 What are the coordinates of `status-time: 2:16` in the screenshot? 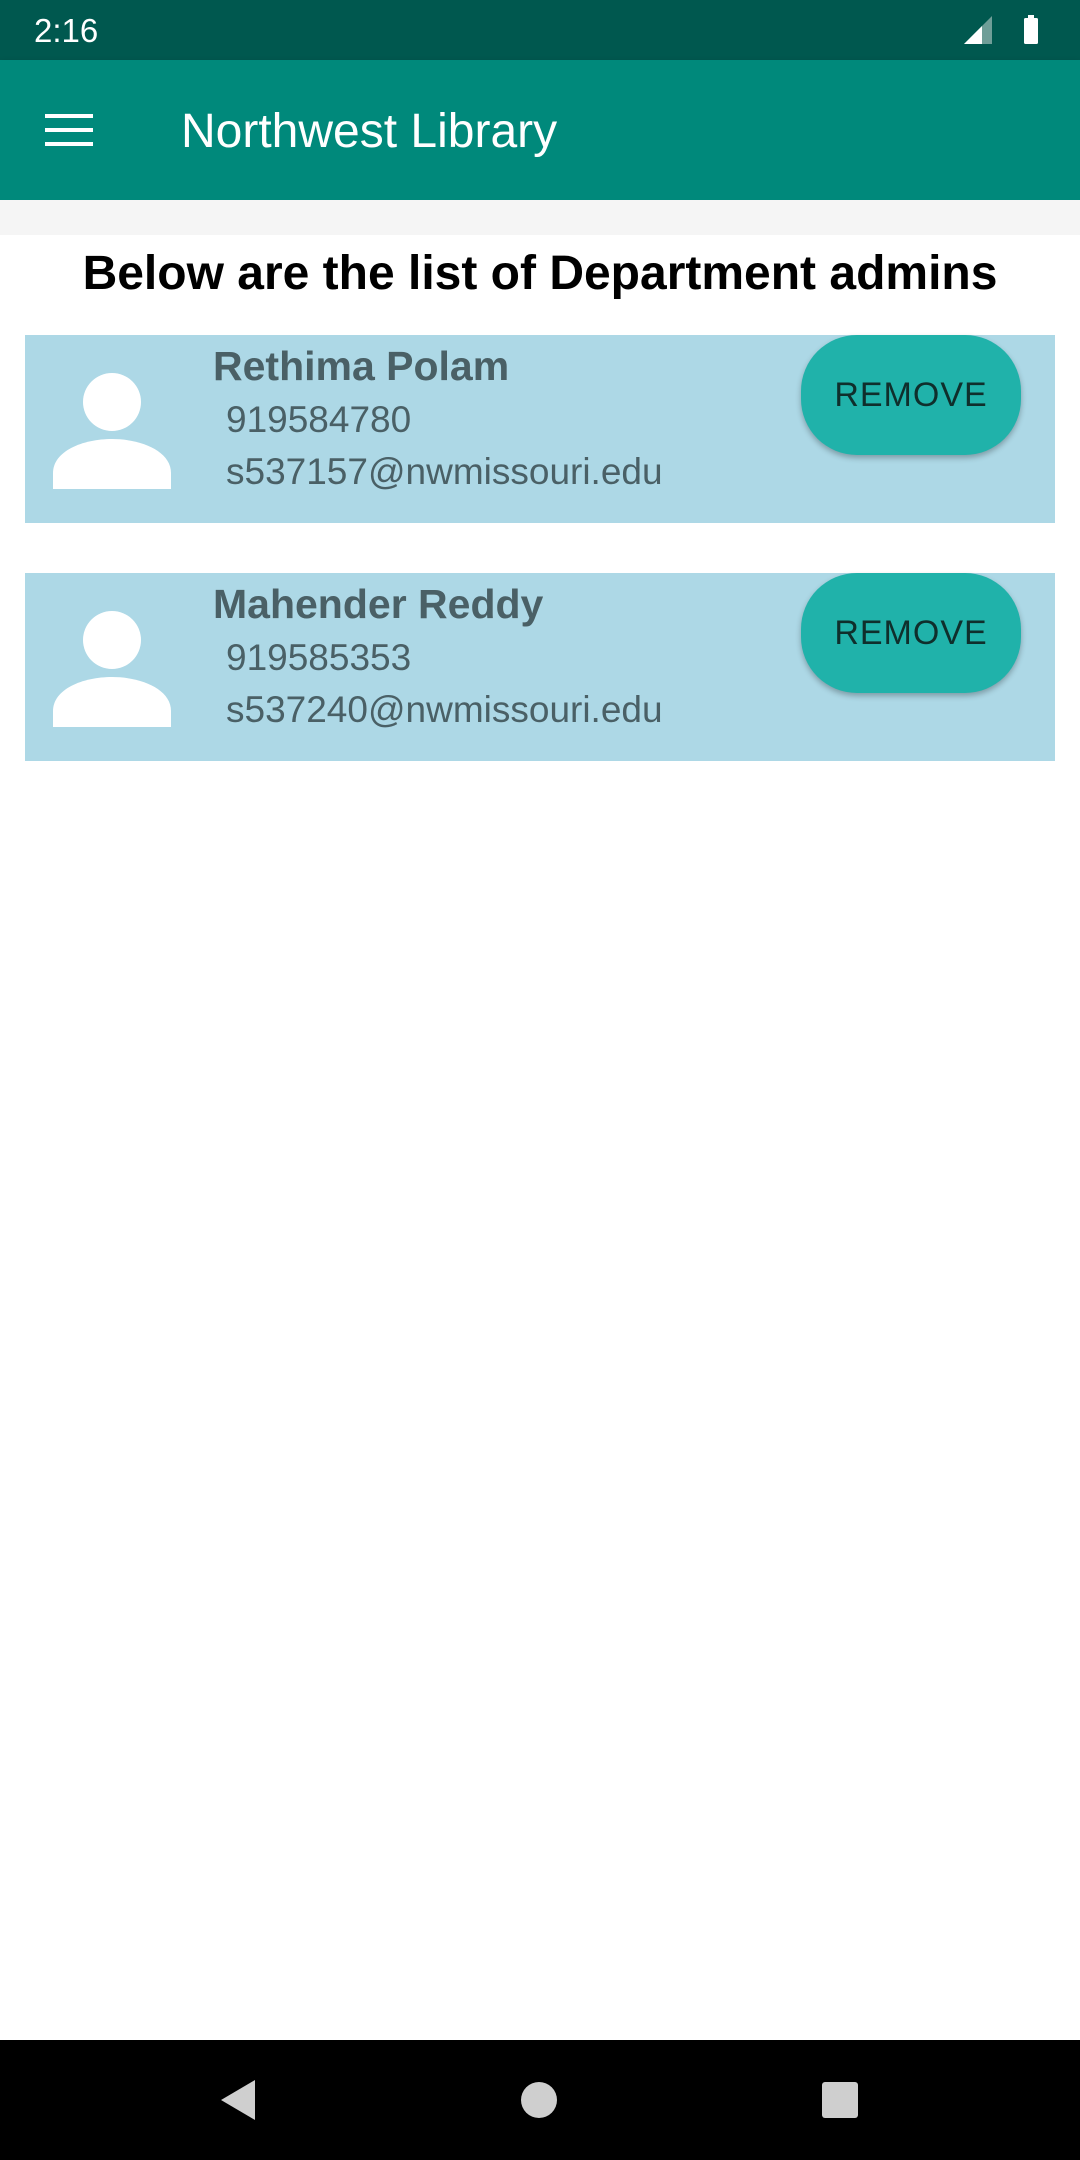 It's located at (66, 30).